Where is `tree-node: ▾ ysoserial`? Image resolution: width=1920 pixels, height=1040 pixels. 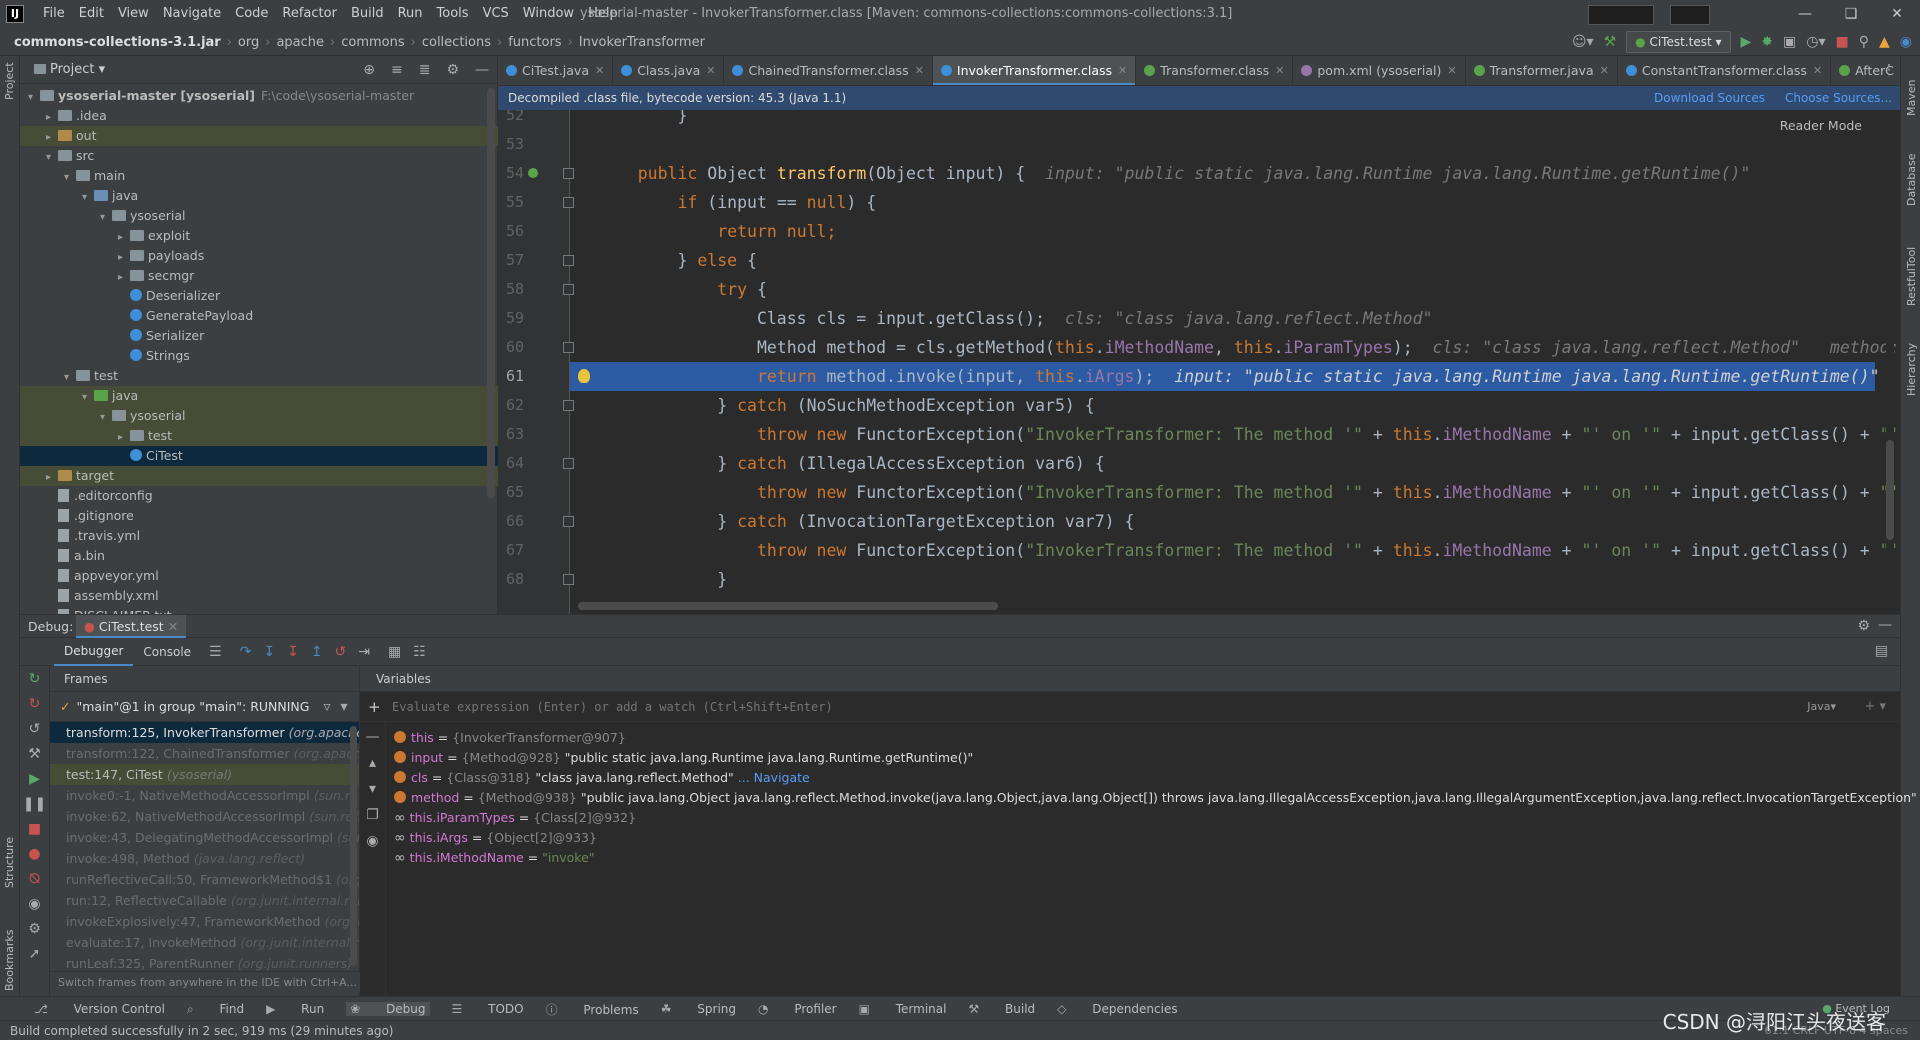 tree-node: ▾ ysoserial is located at coordinates (259, 216).